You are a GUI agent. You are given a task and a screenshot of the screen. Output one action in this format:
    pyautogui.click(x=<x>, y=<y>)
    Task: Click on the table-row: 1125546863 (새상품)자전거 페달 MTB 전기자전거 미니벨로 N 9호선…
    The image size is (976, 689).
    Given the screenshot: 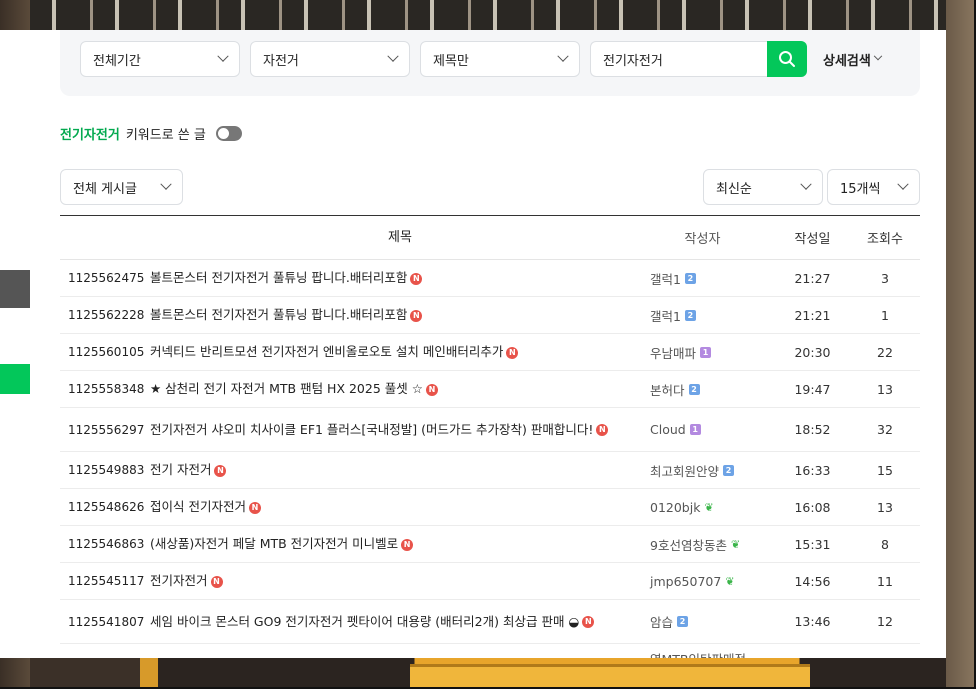 What is the action you would take?
    pyautogui.click(x=490, y=544)
    